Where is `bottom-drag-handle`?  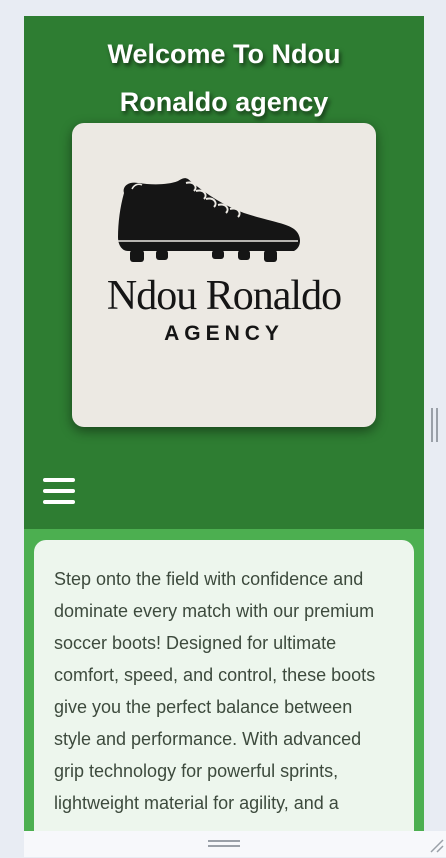
bottom-drag-handle is located at coordinates (224, 844).